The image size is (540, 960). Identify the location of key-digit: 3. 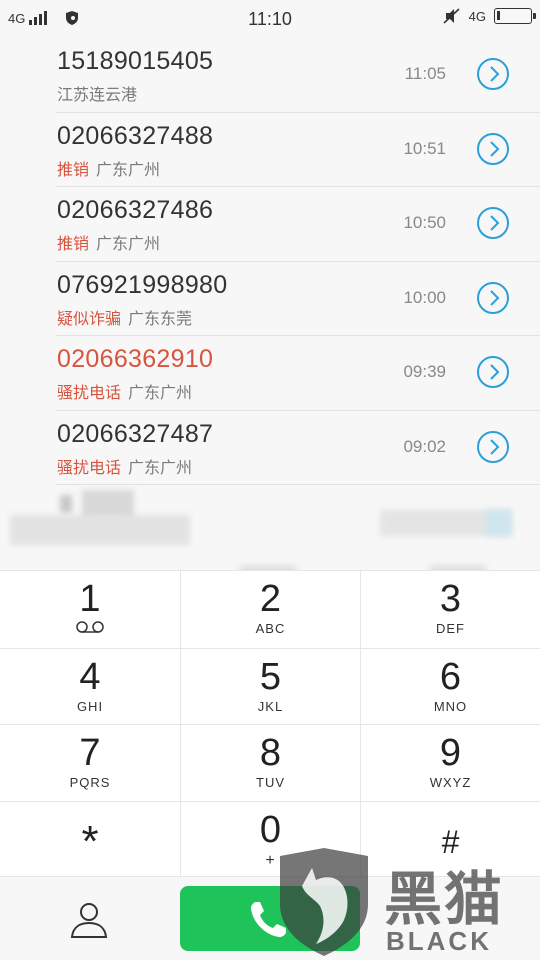
(450, 599).